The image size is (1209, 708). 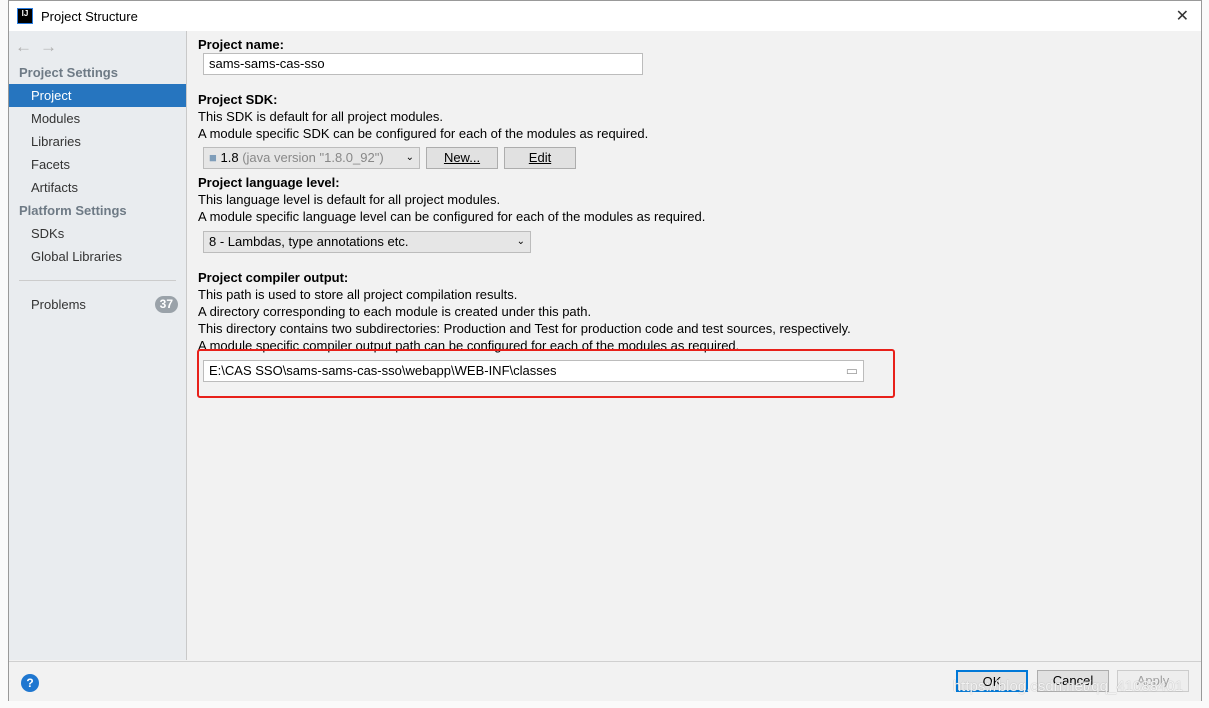 What do you see at coordinates (1182, 16) in the screenshot?
I see `close-icon: ✕` at bounding box center [1182, 16].